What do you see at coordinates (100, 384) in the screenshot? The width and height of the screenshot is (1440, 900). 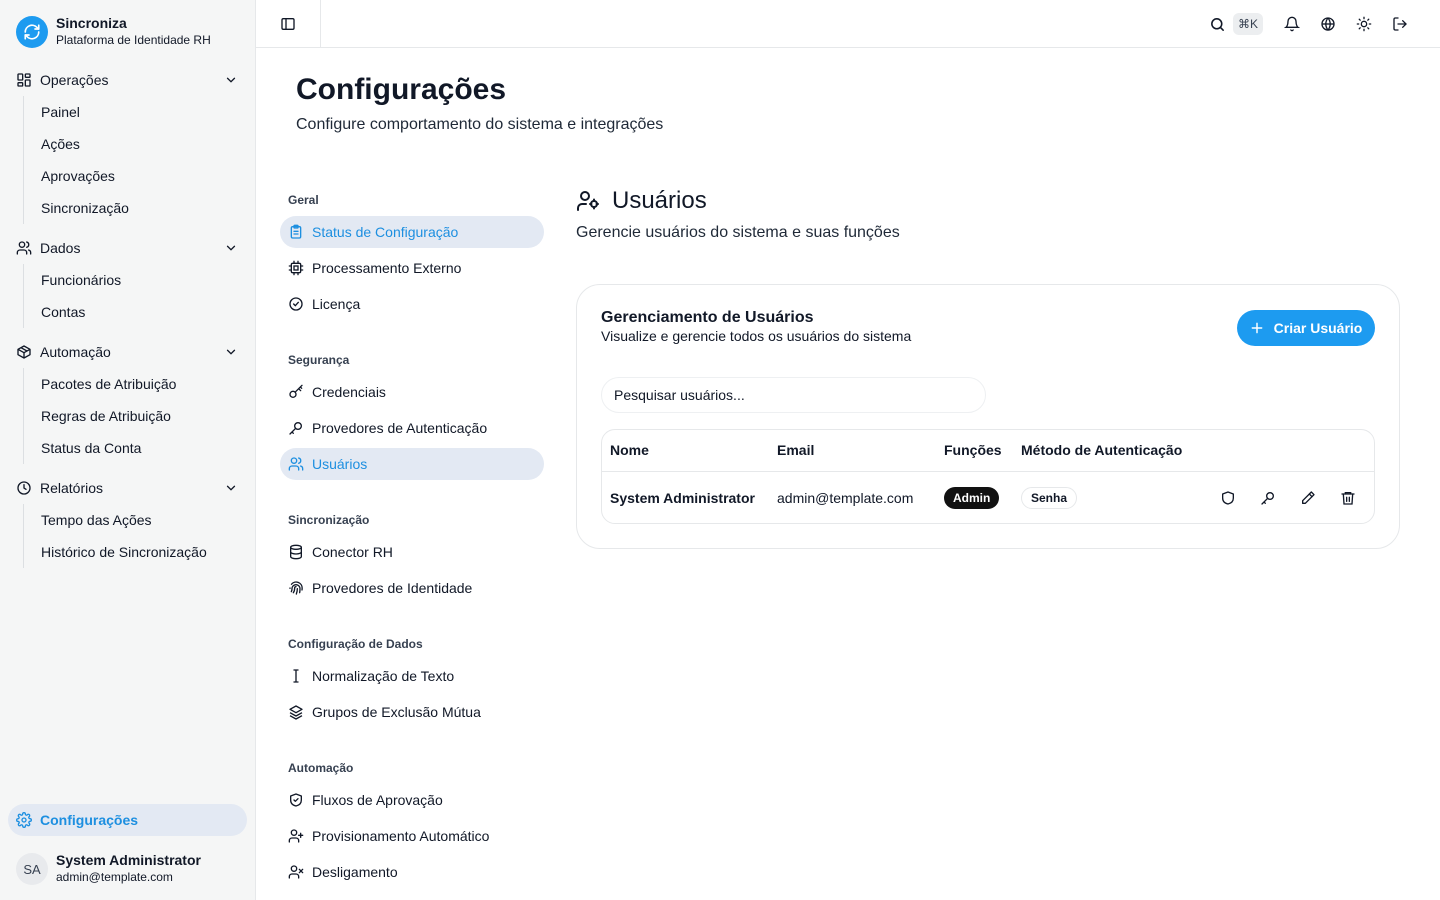 I see `sidebar-item-pacotes: Pacotes de Atribuição` at bounding box center [100, 384].